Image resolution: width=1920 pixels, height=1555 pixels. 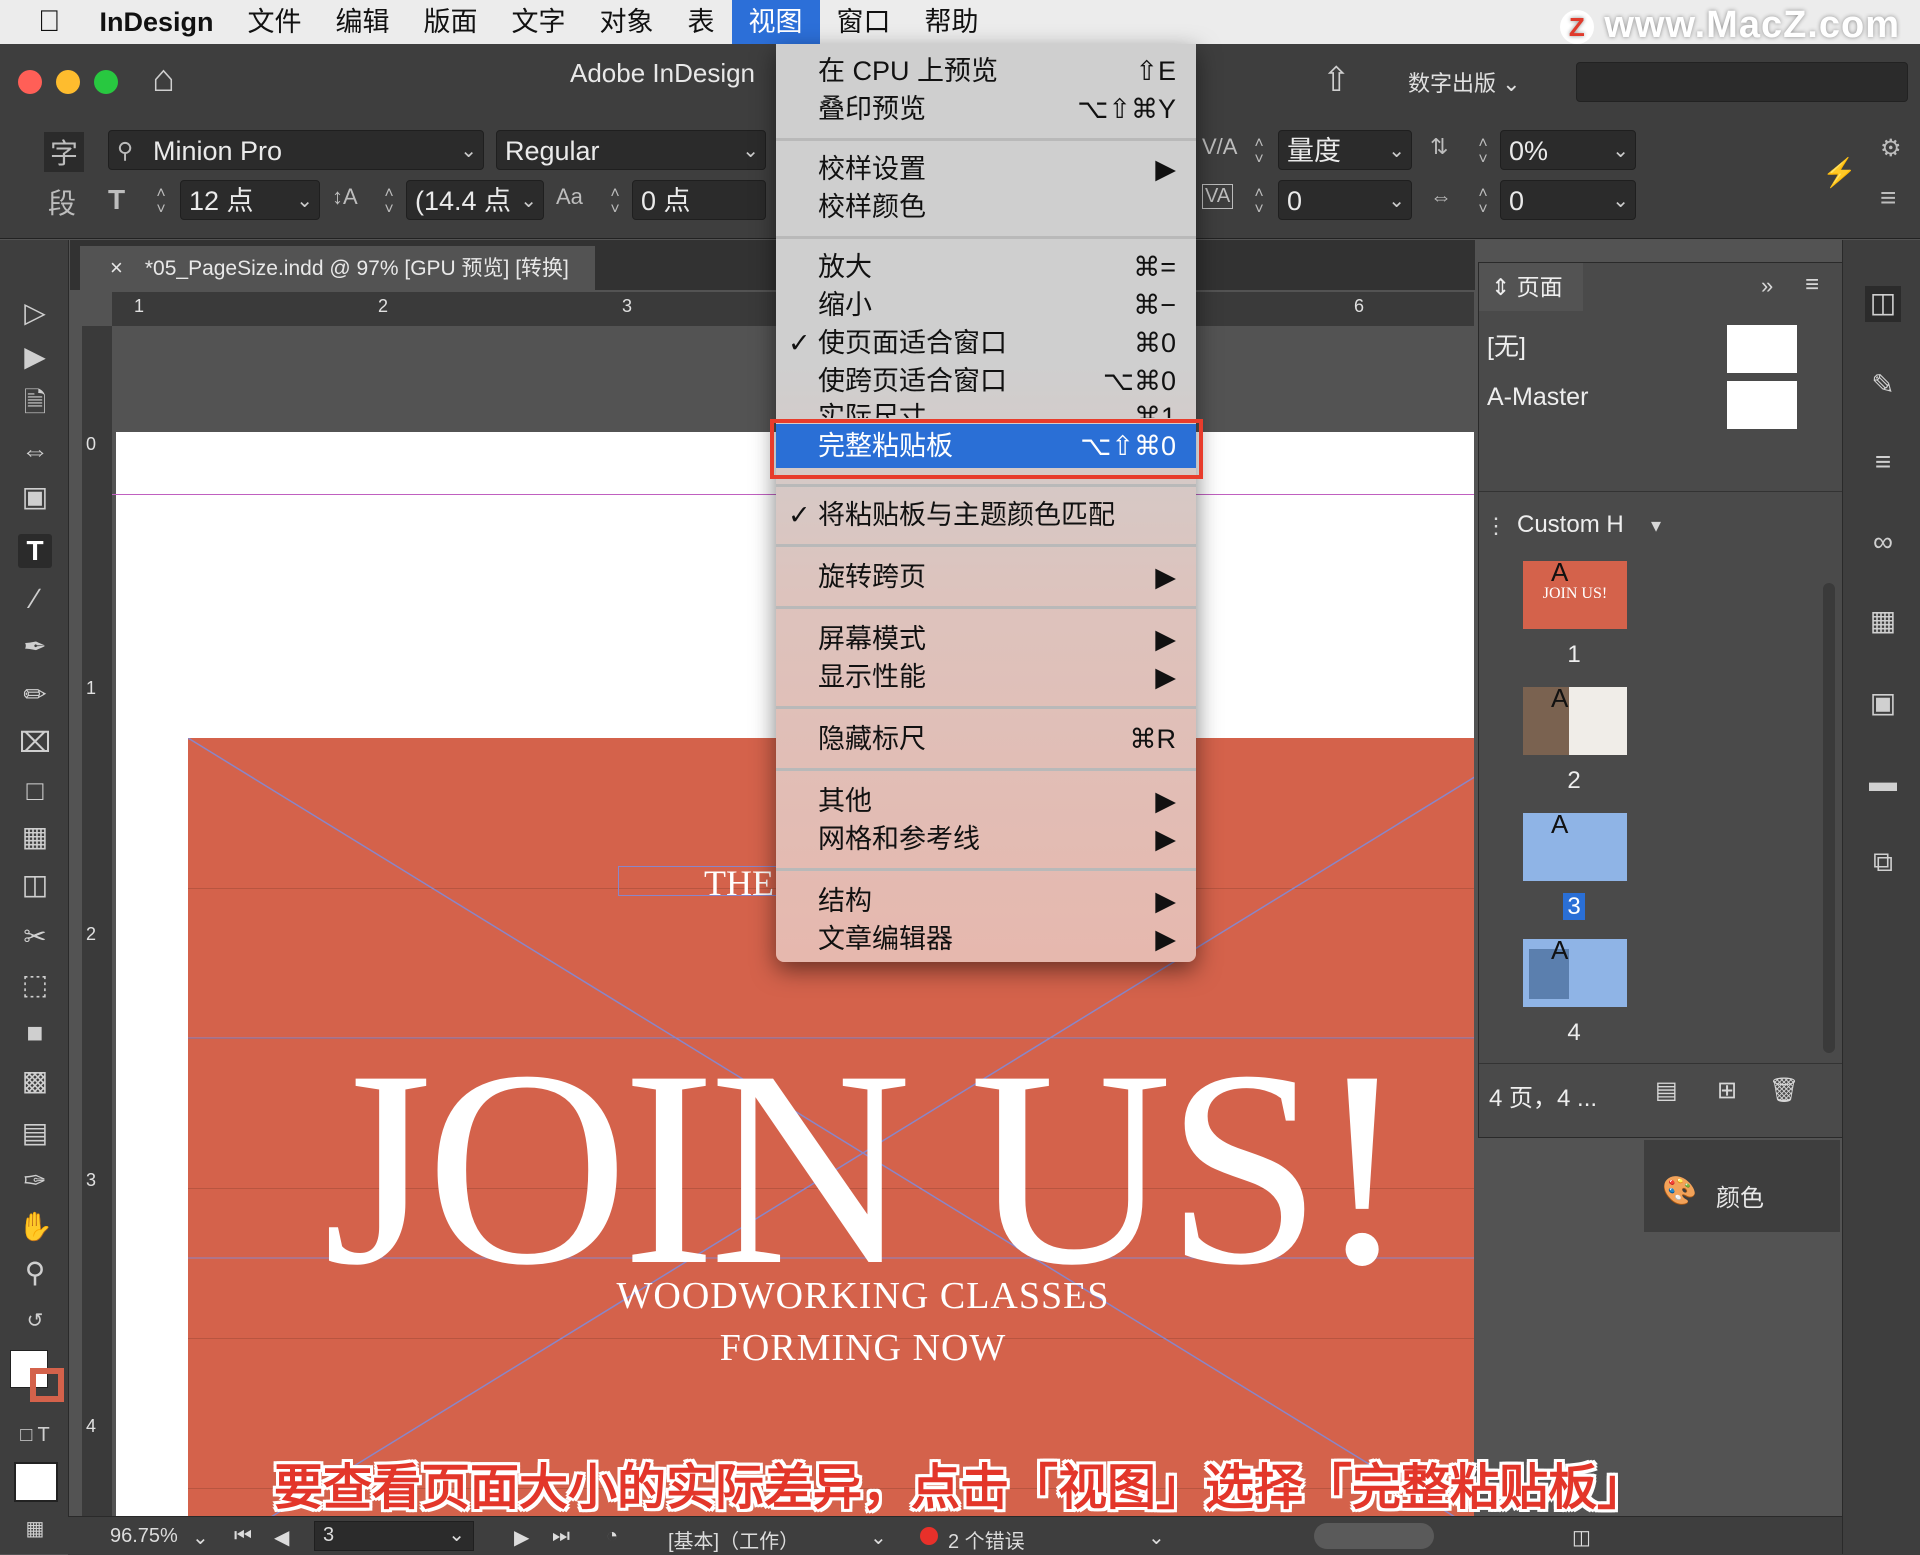 I want to click on leading-field: (14.4 点 ⌄, so click(x=475, y=200).